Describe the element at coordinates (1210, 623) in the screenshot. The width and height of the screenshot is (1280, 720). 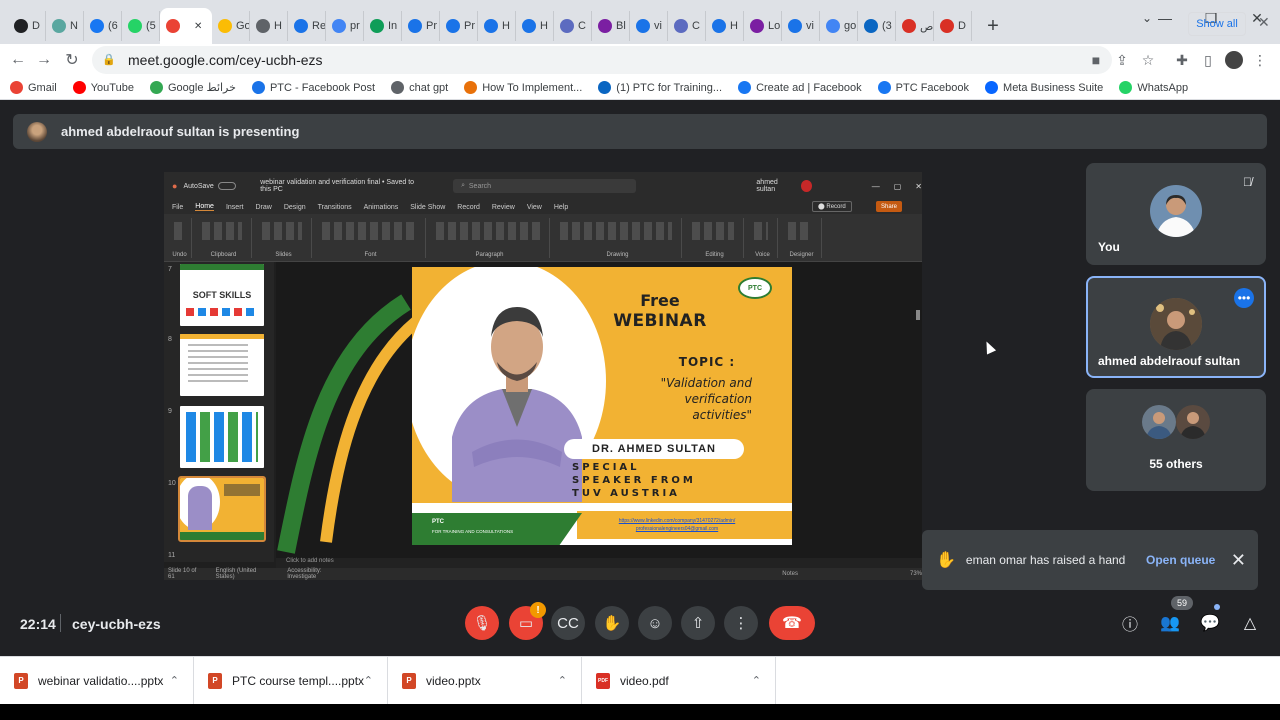
I see `chat-icon: 💬` at that location.